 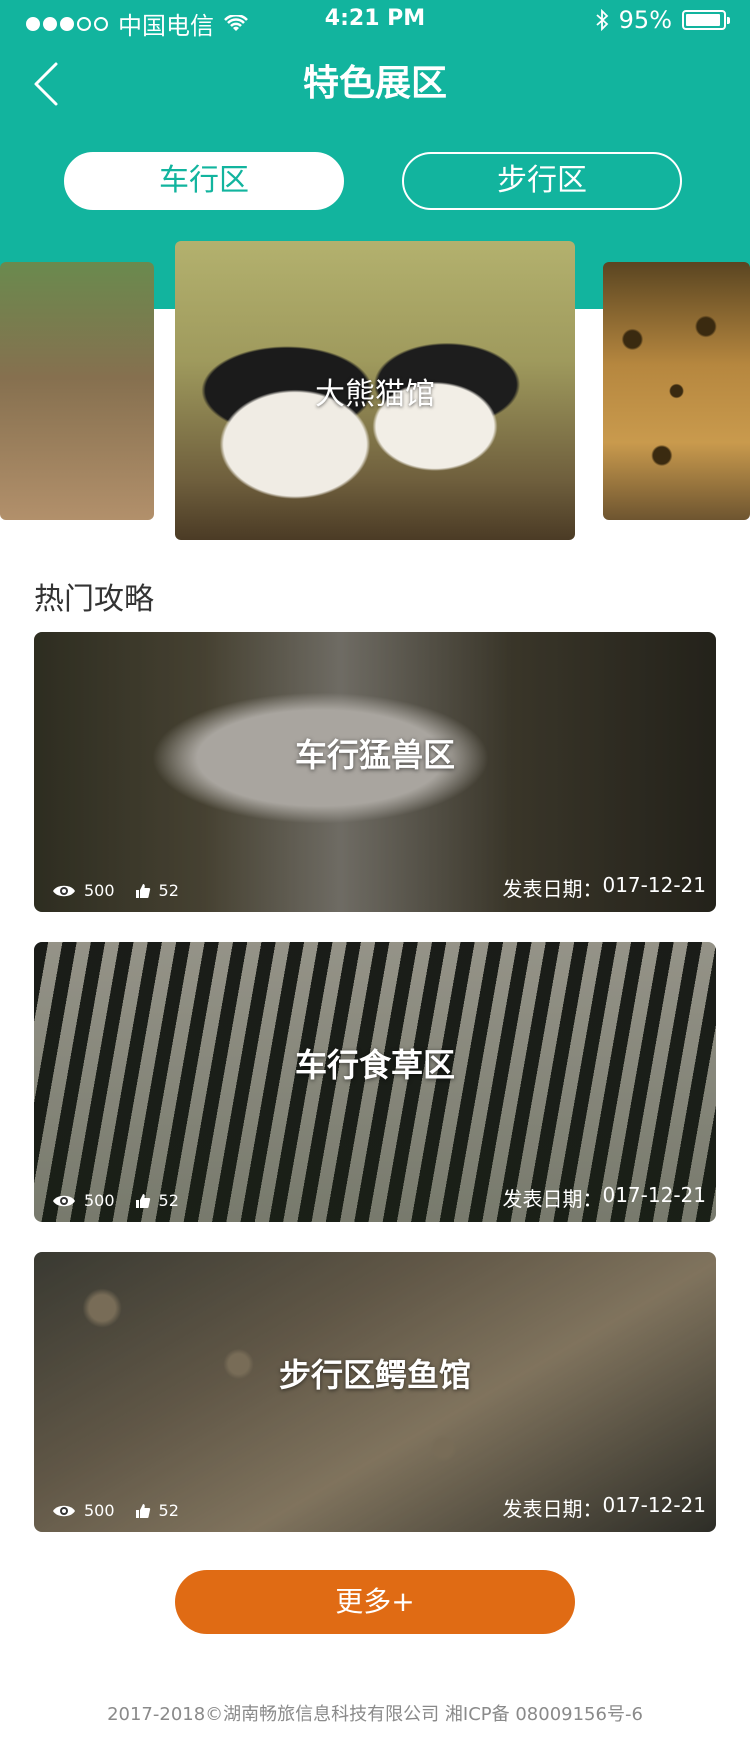 What do you see at coordinates (374, 1375) in the screenshot?
I see `guide-title: 步行区鳄鱼馆` at bounding box center [374, 1375].